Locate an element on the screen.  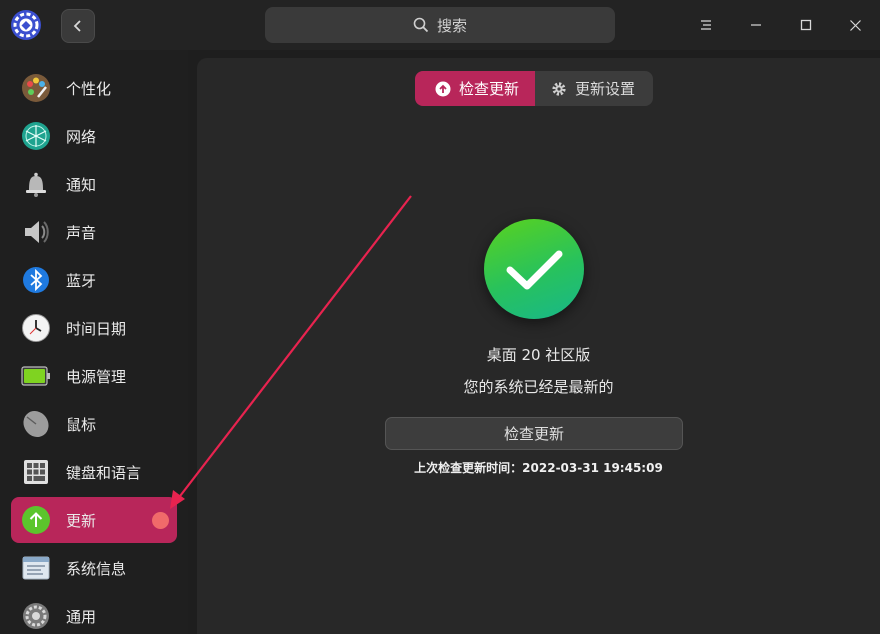
update-tabs: 检查更新 更新设置 is located at coordinates (534, 88).